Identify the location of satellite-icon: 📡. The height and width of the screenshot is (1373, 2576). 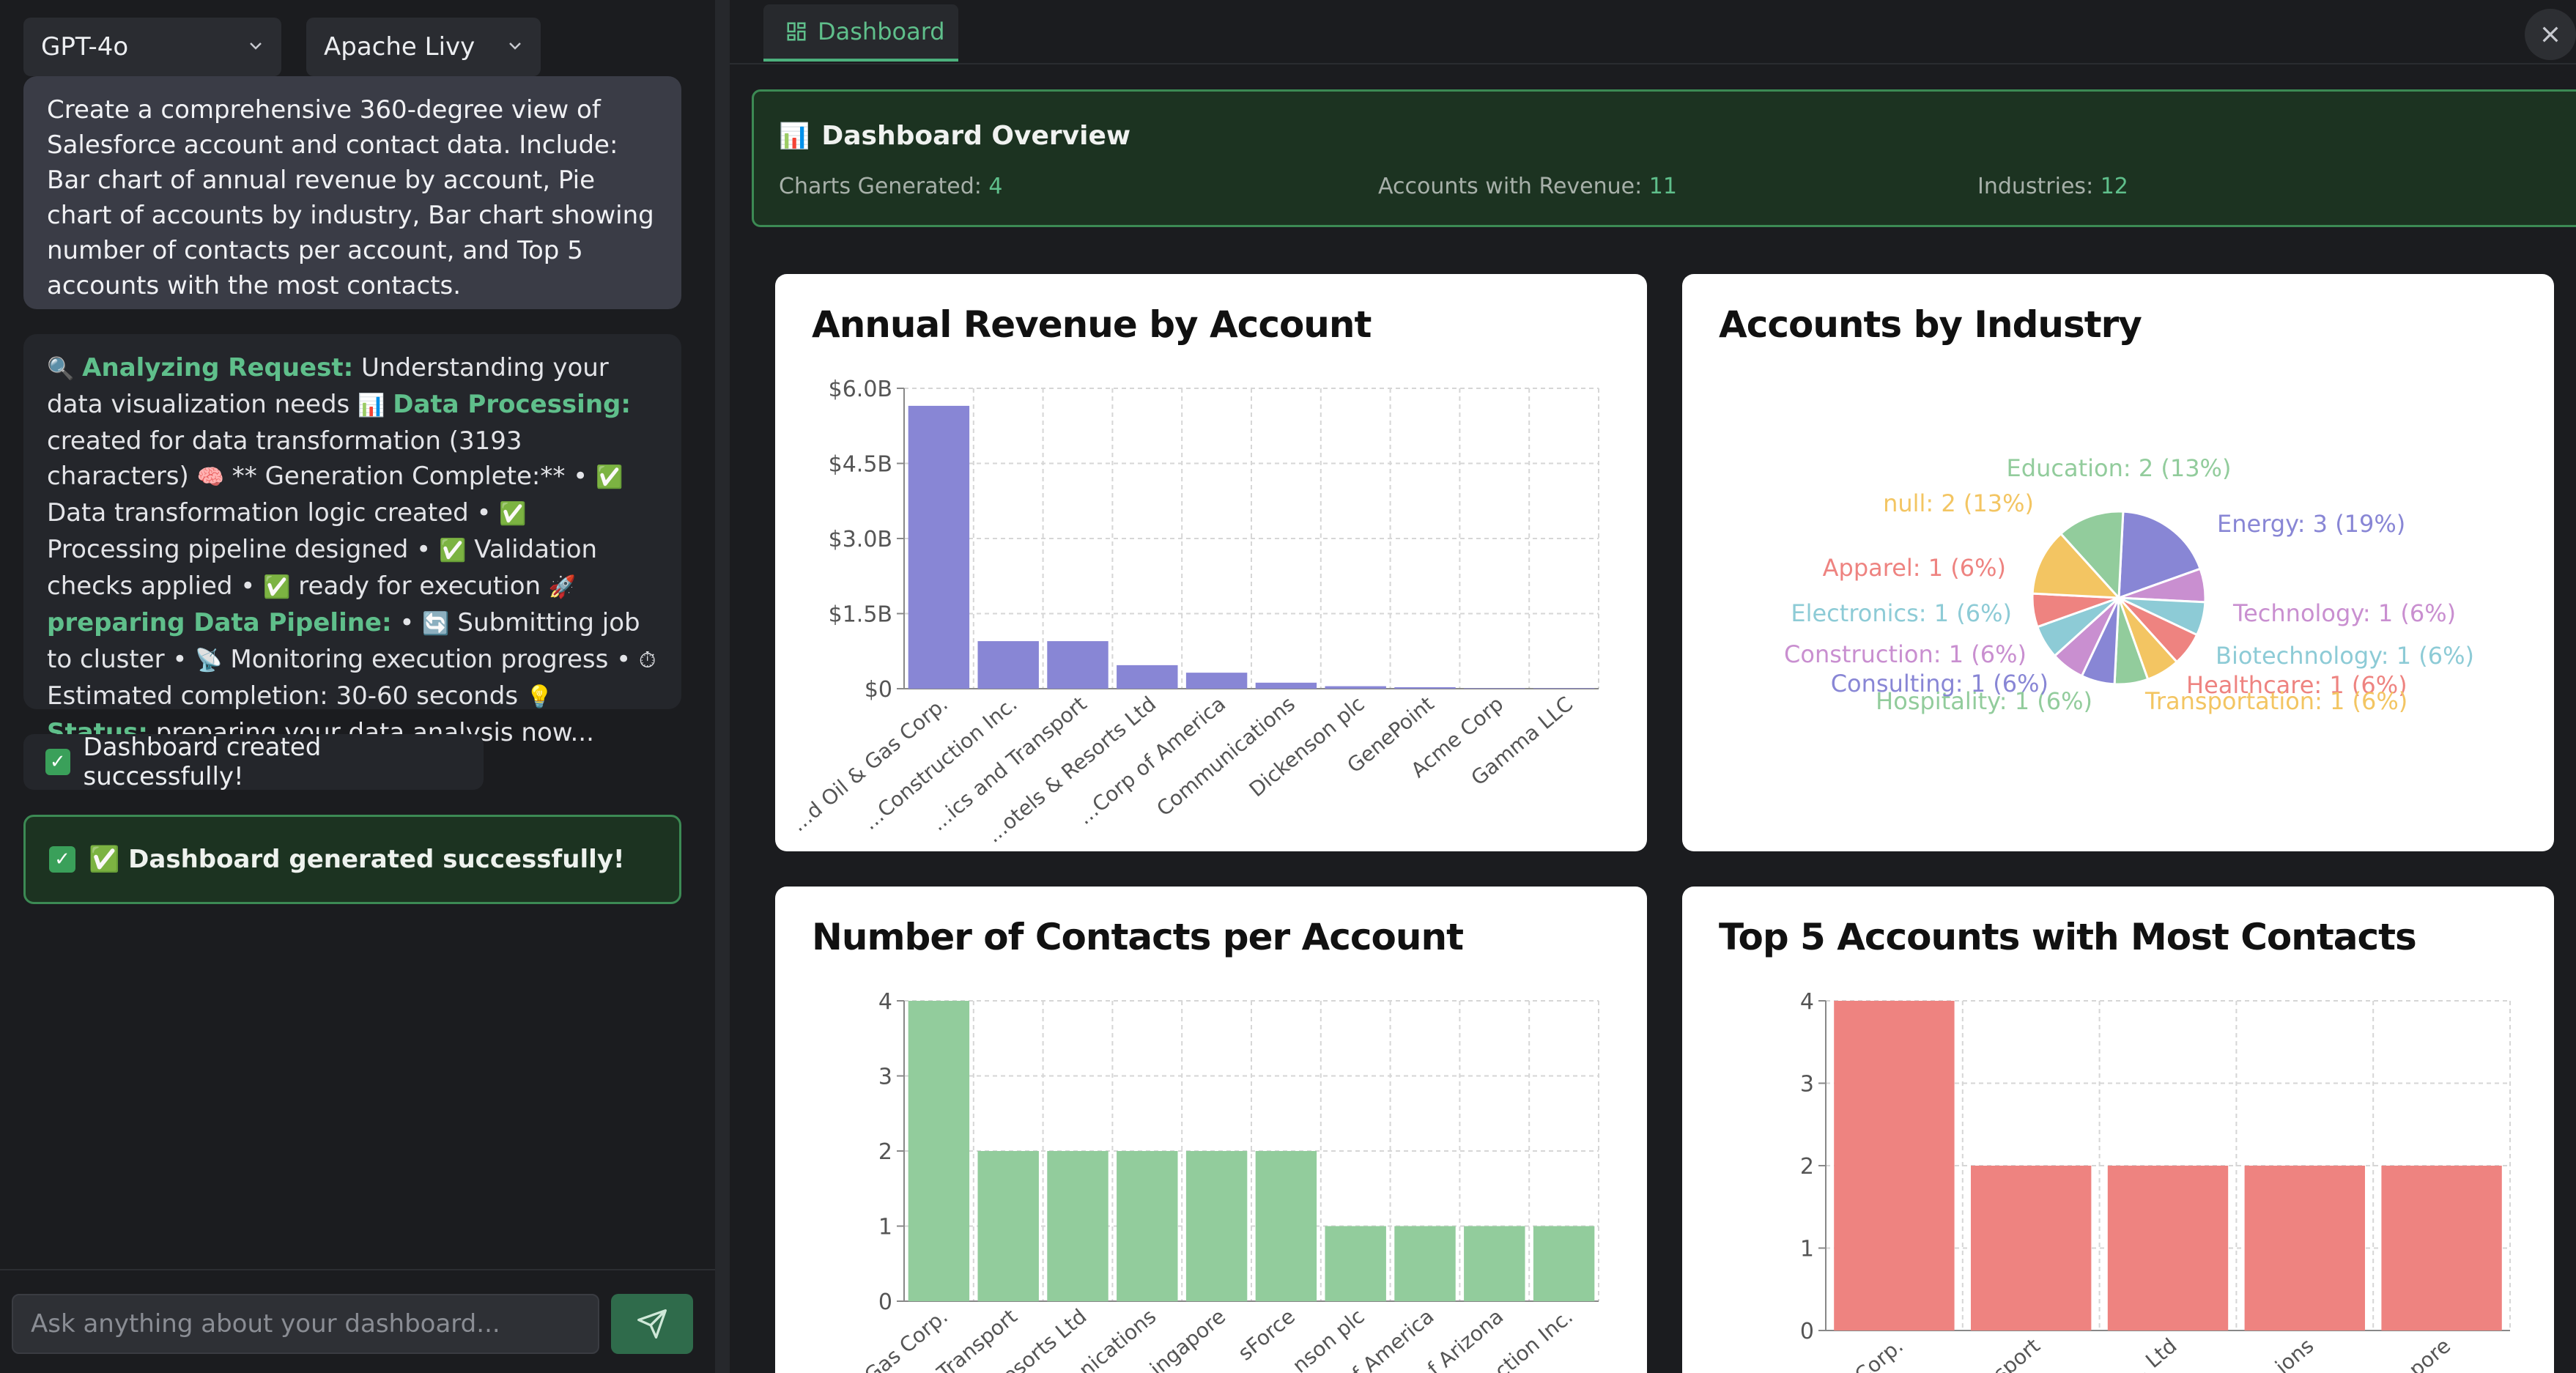
(209, 661).